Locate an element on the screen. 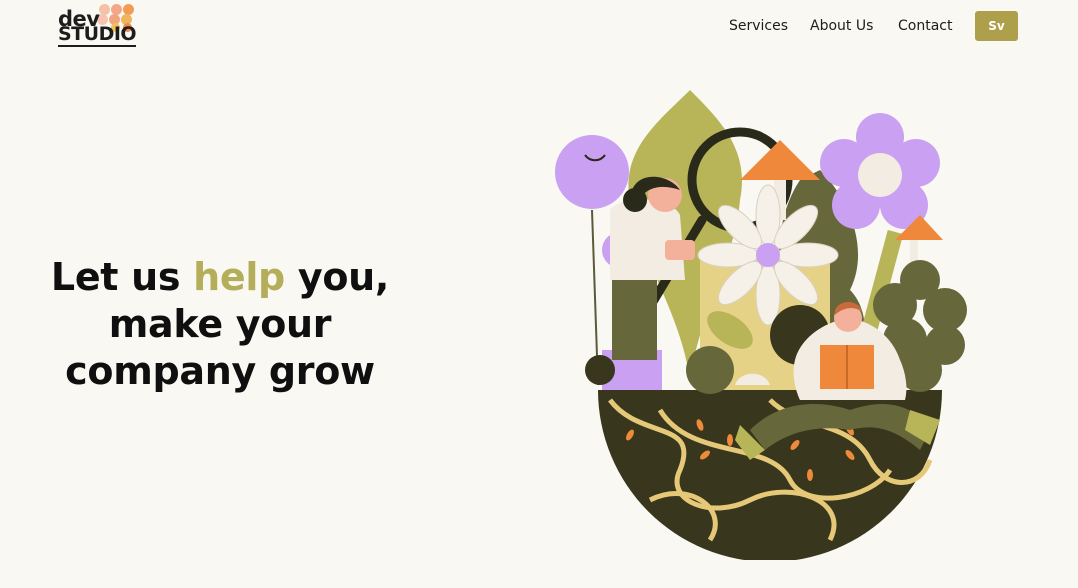 The height and width of the screenshot is (588, 1078). language-button: Sv is located at coordinates (996, 26).